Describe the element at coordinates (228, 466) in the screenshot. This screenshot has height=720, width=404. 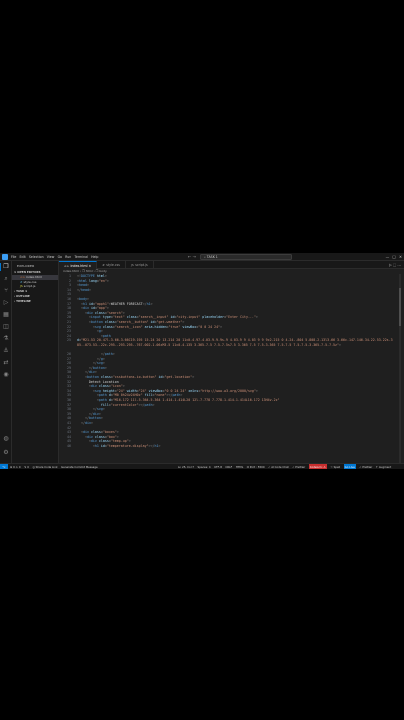
I see `status-item: CRLF` at that location.